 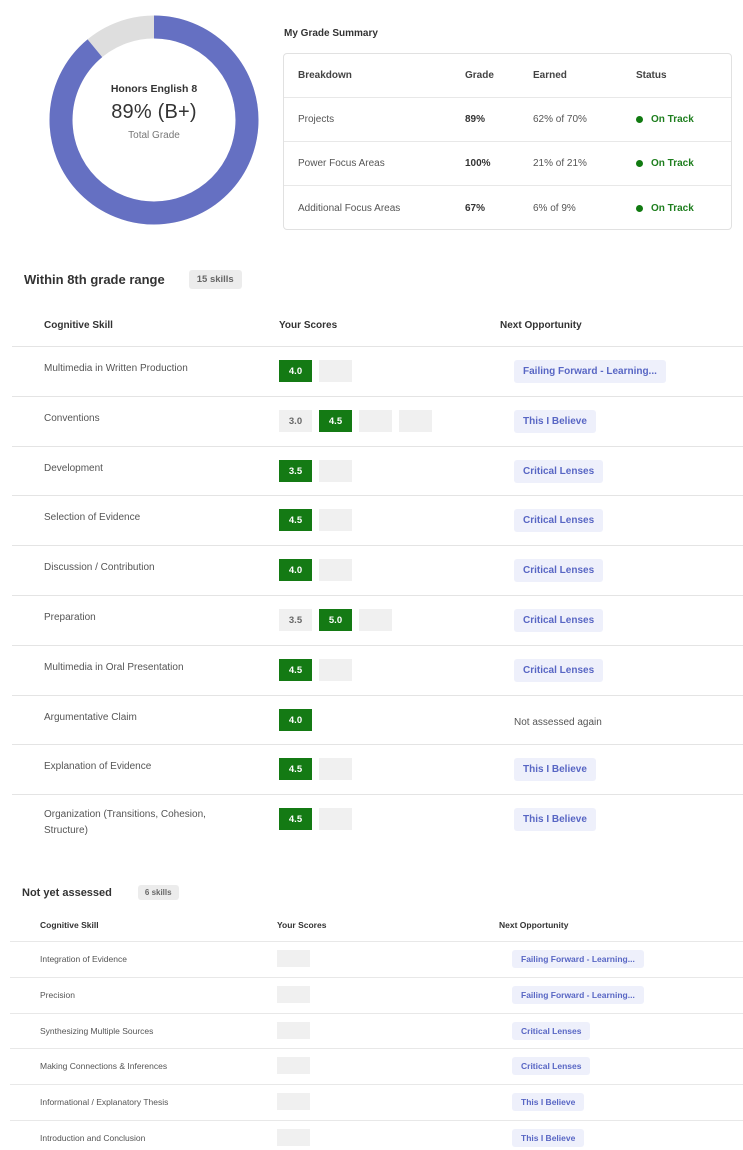 What do you see at coordinates (377, 471) in the screenshot?
I see `table-row: Development 3.5 Critical Lenses` at bounding box center [377, 471].